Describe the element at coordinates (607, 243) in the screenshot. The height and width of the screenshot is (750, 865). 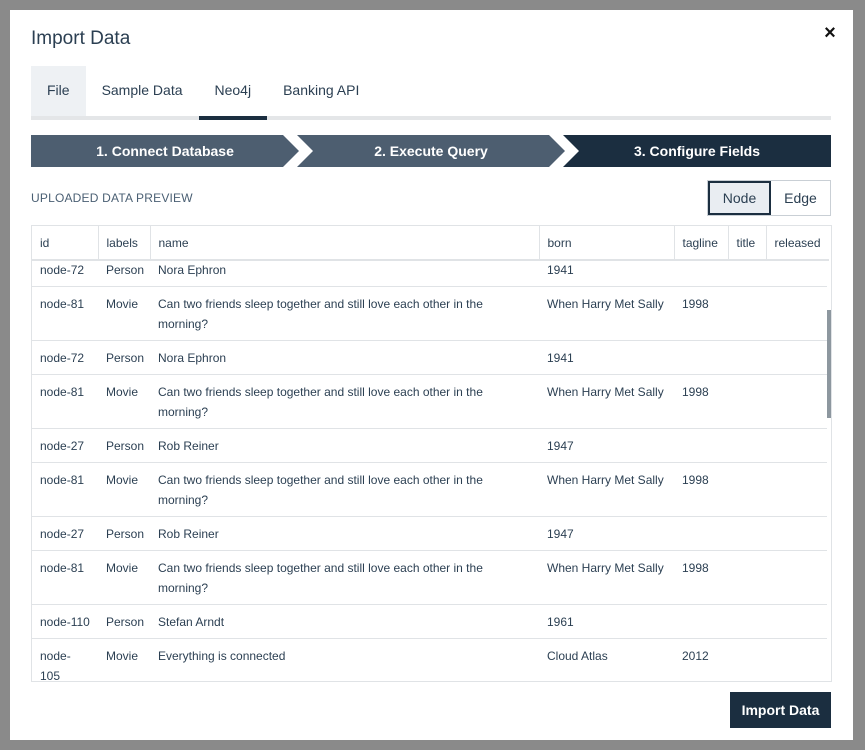
I see `column-header-born: born` at that location.